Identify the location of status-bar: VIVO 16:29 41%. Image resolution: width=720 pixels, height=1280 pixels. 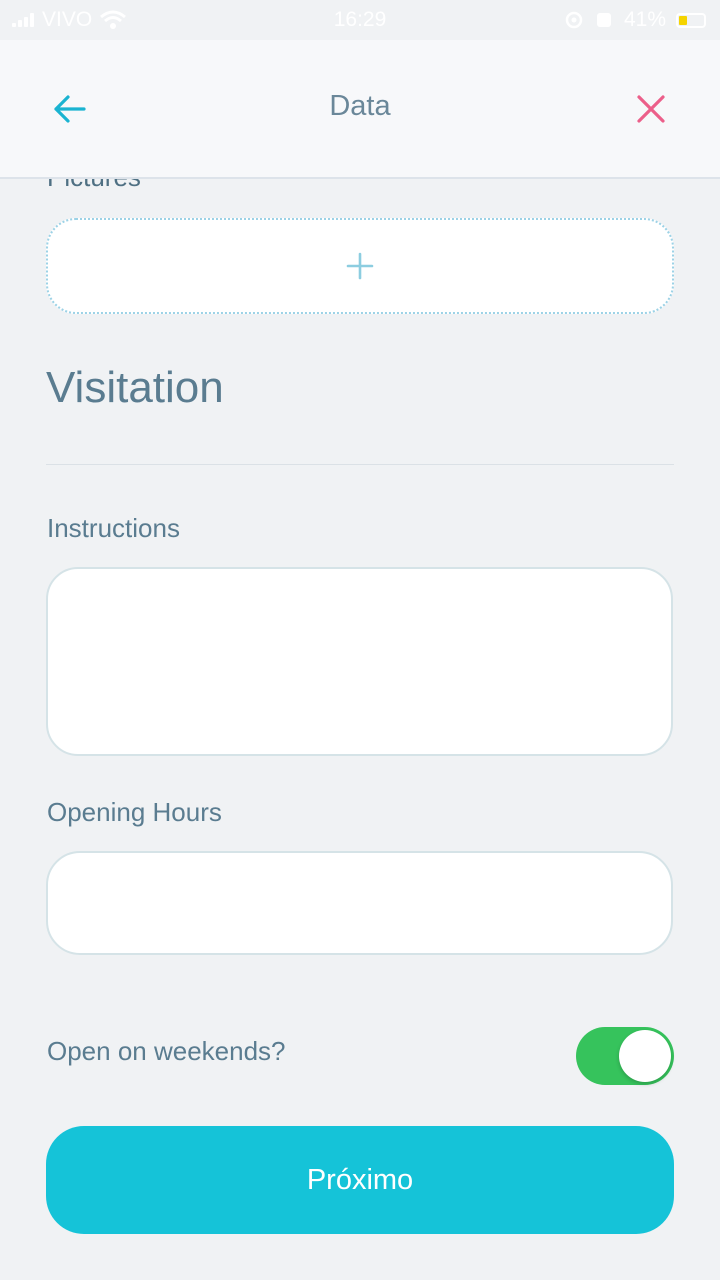
(360, 20).